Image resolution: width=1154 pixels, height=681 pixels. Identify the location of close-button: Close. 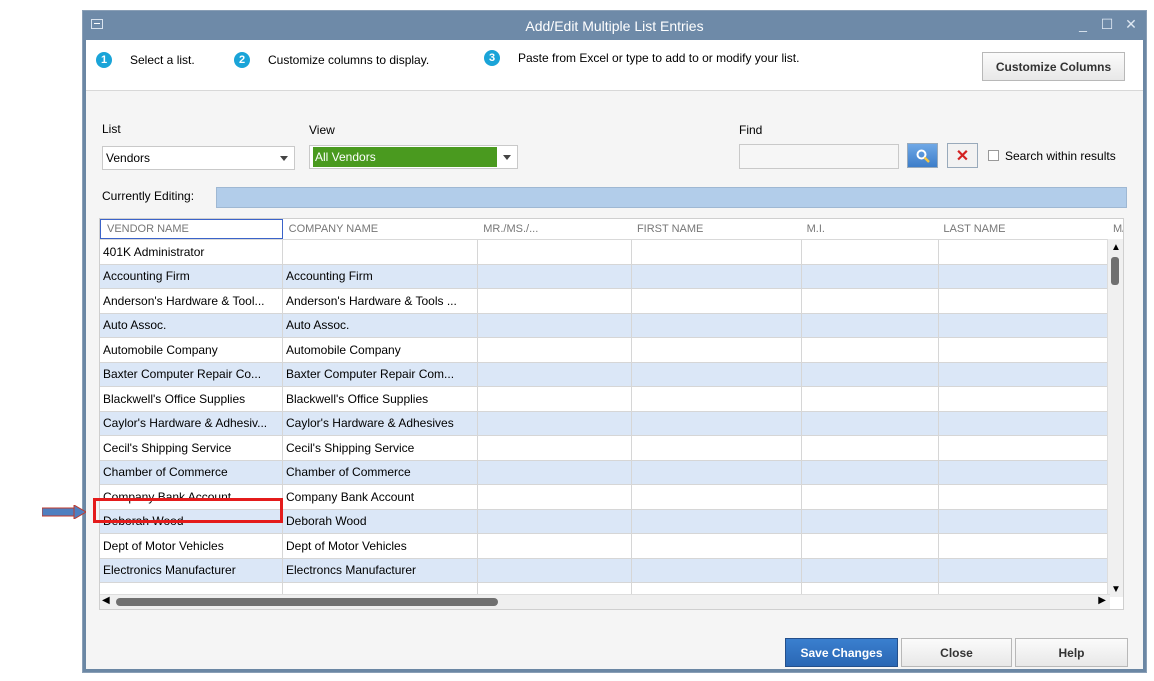
(956, 652).